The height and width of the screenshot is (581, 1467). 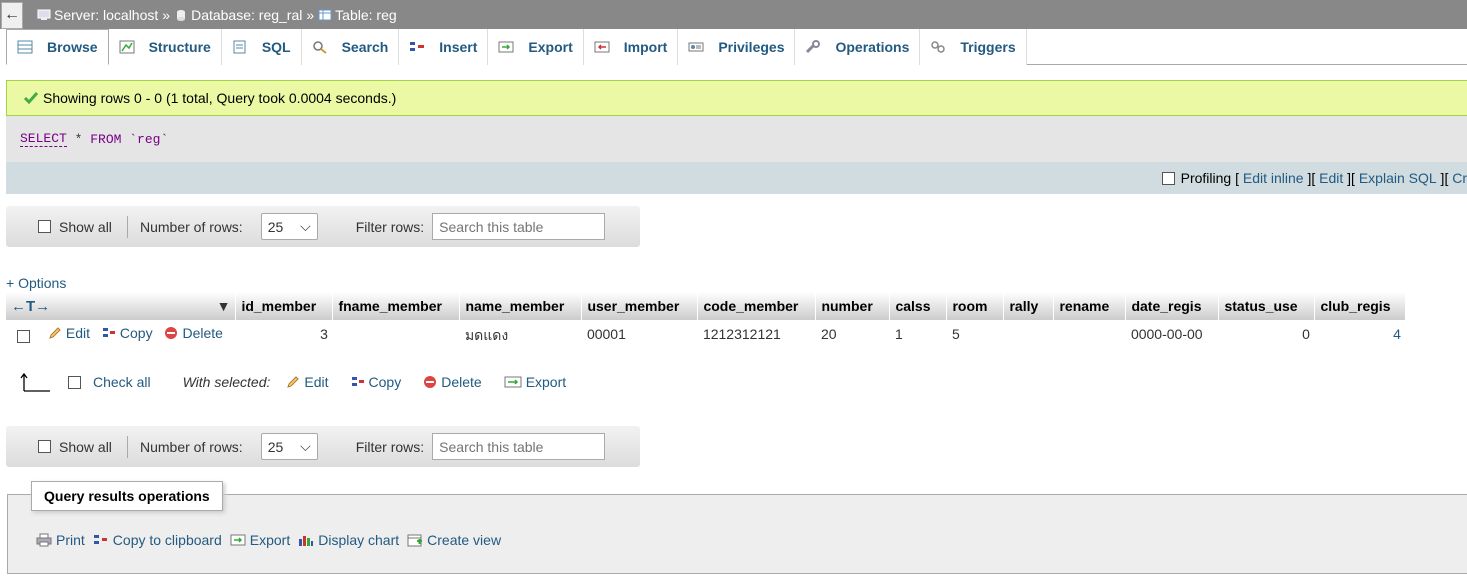 I want to click on profiling-checkbox, so click(x=1168, y=178).